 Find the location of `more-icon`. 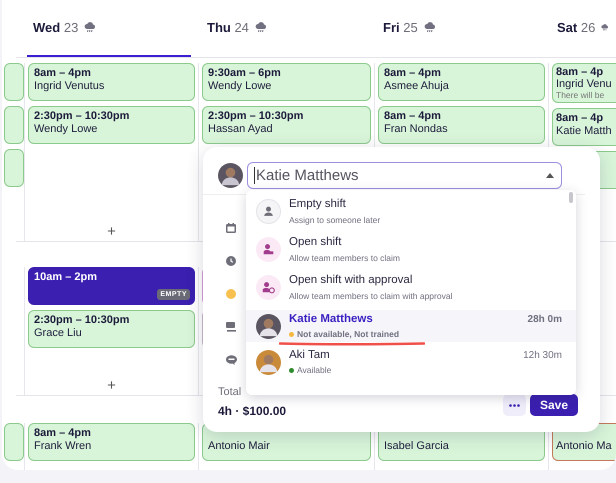

more-icon is located at coordinates (514, 405).